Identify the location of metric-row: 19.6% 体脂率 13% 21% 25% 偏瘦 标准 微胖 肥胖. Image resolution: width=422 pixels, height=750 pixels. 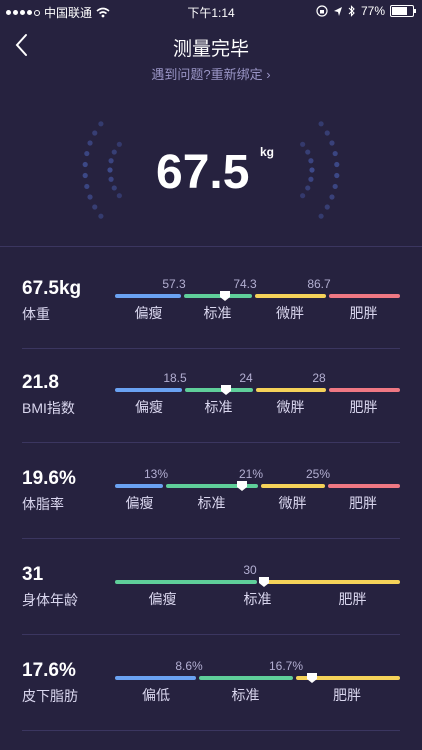
(211, 496).